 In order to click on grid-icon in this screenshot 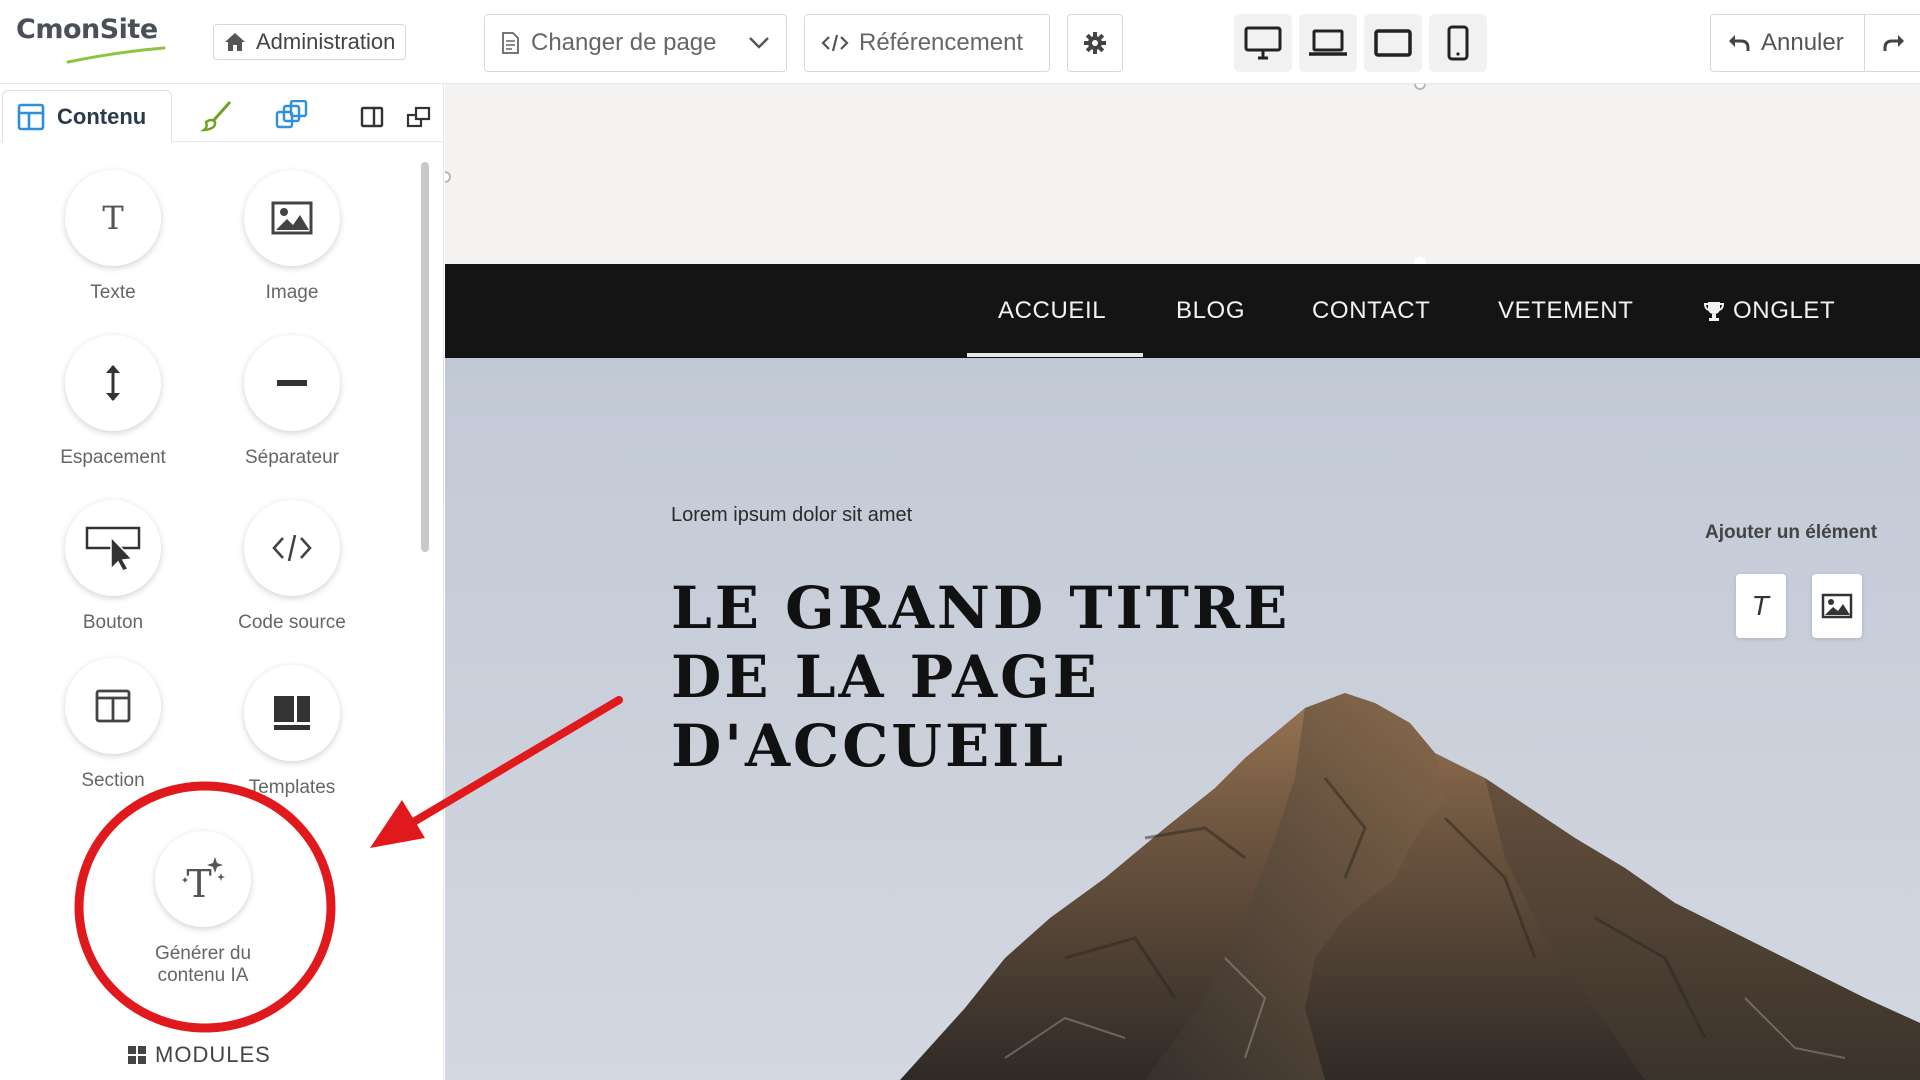, I will do `click(137, 1055)`.